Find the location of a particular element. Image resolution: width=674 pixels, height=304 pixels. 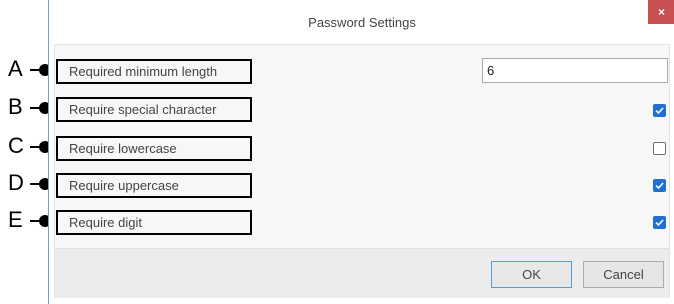

title-bar: Password Settings × is located at coordinates (361, 22).